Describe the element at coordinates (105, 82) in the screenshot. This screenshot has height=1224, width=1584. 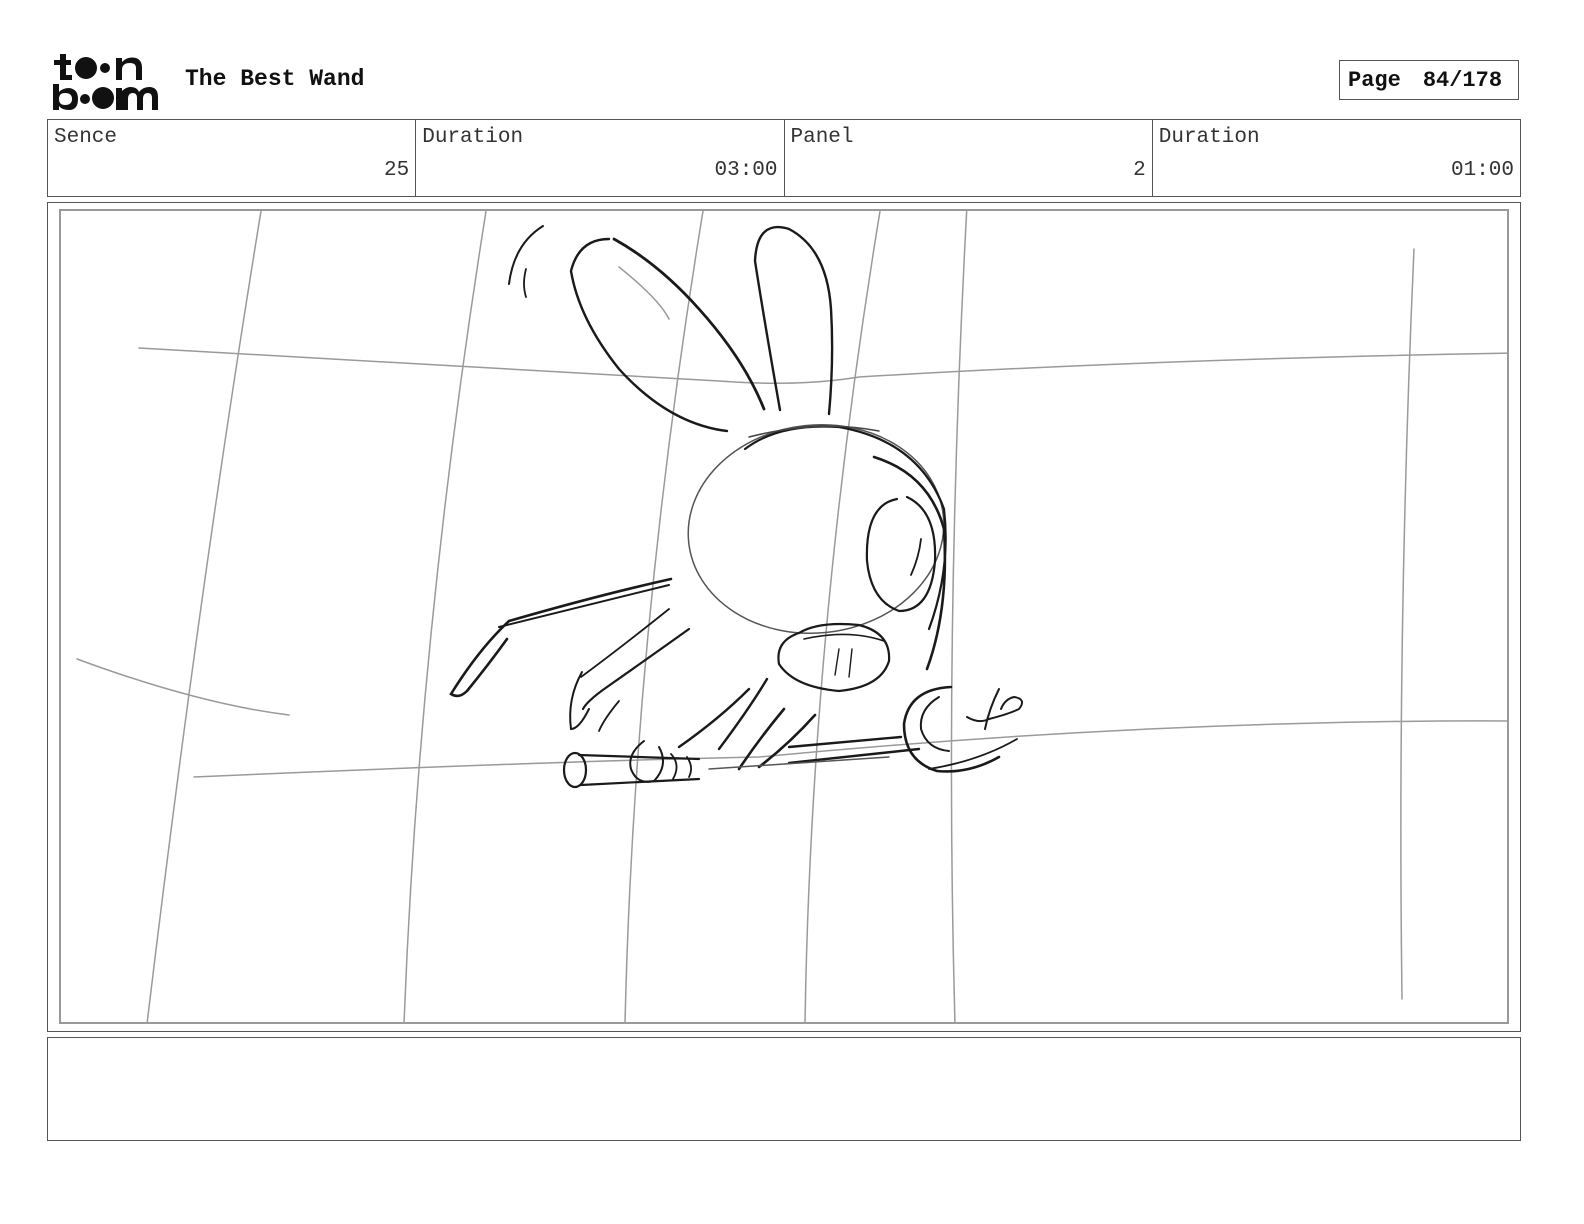
I see `toon-boom-logo` at that location.